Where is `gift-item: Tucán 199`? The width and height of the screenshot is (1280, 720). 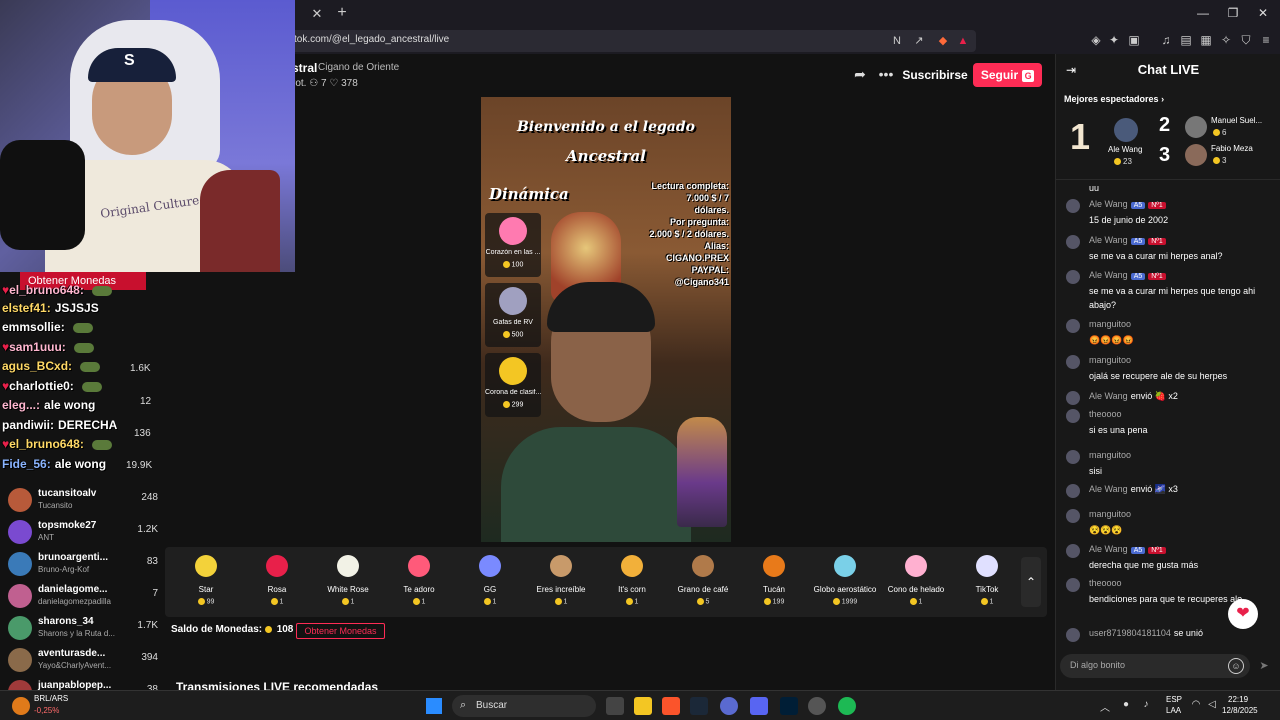 gift-item: Tucán 199 is located at coordinates (774, 583).